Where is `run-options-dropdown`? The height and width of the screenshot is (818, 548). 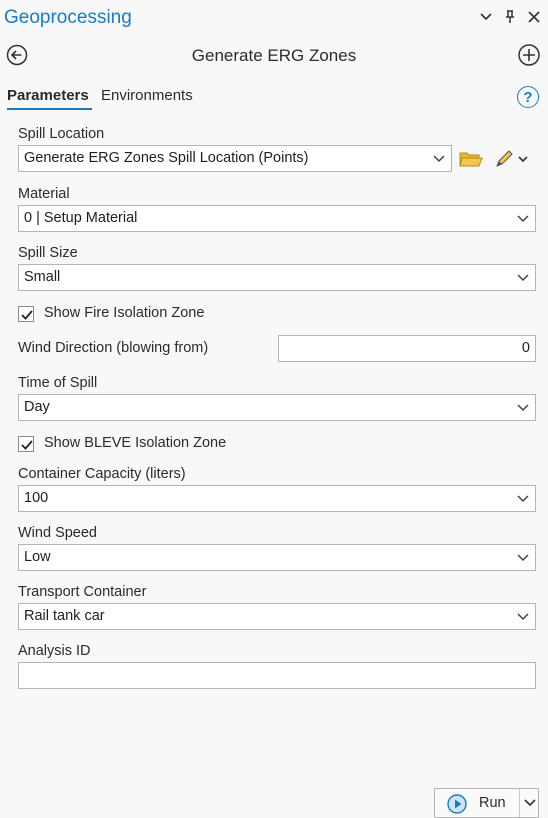
run-options-dropdown is located at coordinates (529, 803).